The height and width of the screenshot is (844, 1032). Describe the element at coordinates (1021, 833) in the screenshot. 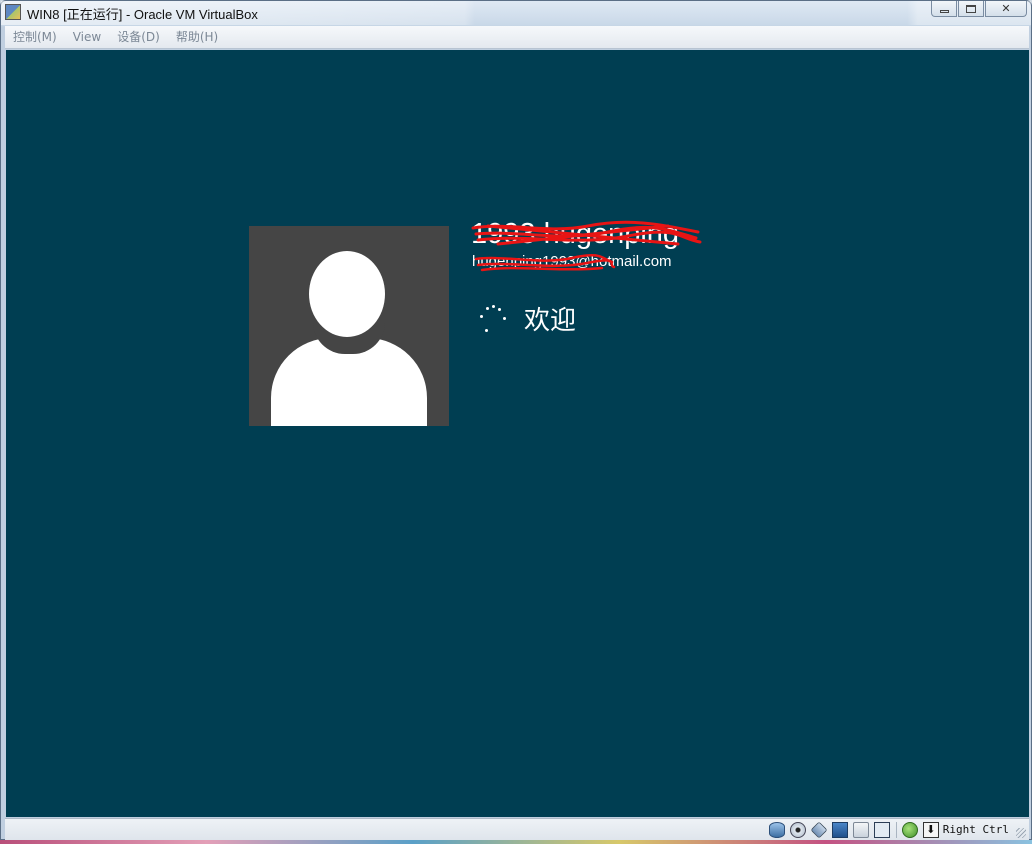

I see `resize-grip` at that location.